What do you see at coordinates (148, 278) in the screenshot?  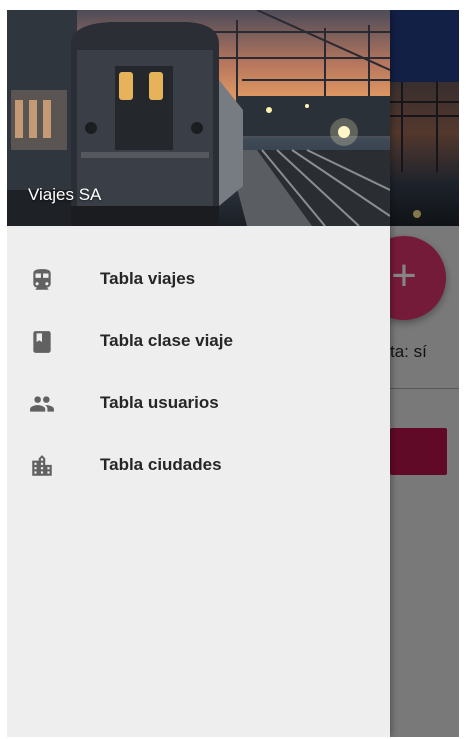 I see `menu-item-label: Tabla viajes` at bounding box center [148, 278].